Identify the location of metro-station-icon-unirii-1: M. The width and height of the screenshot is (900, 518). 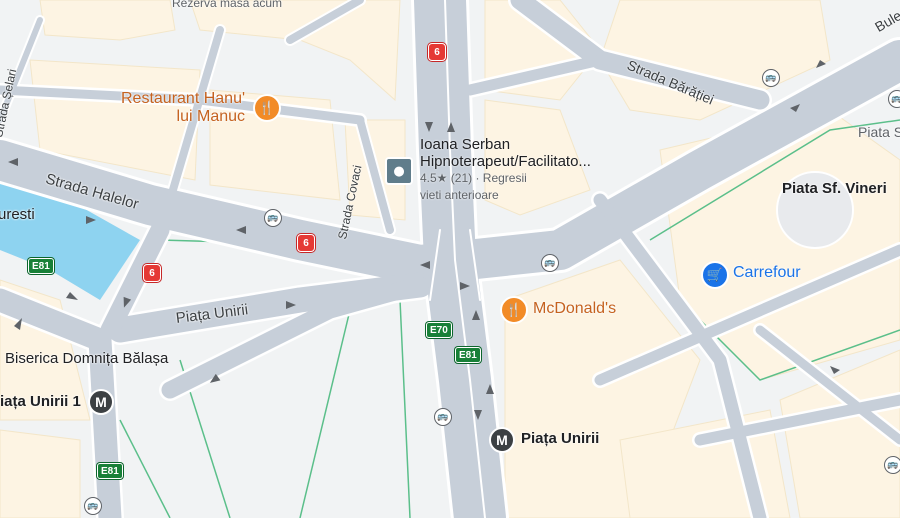
(101, 402).